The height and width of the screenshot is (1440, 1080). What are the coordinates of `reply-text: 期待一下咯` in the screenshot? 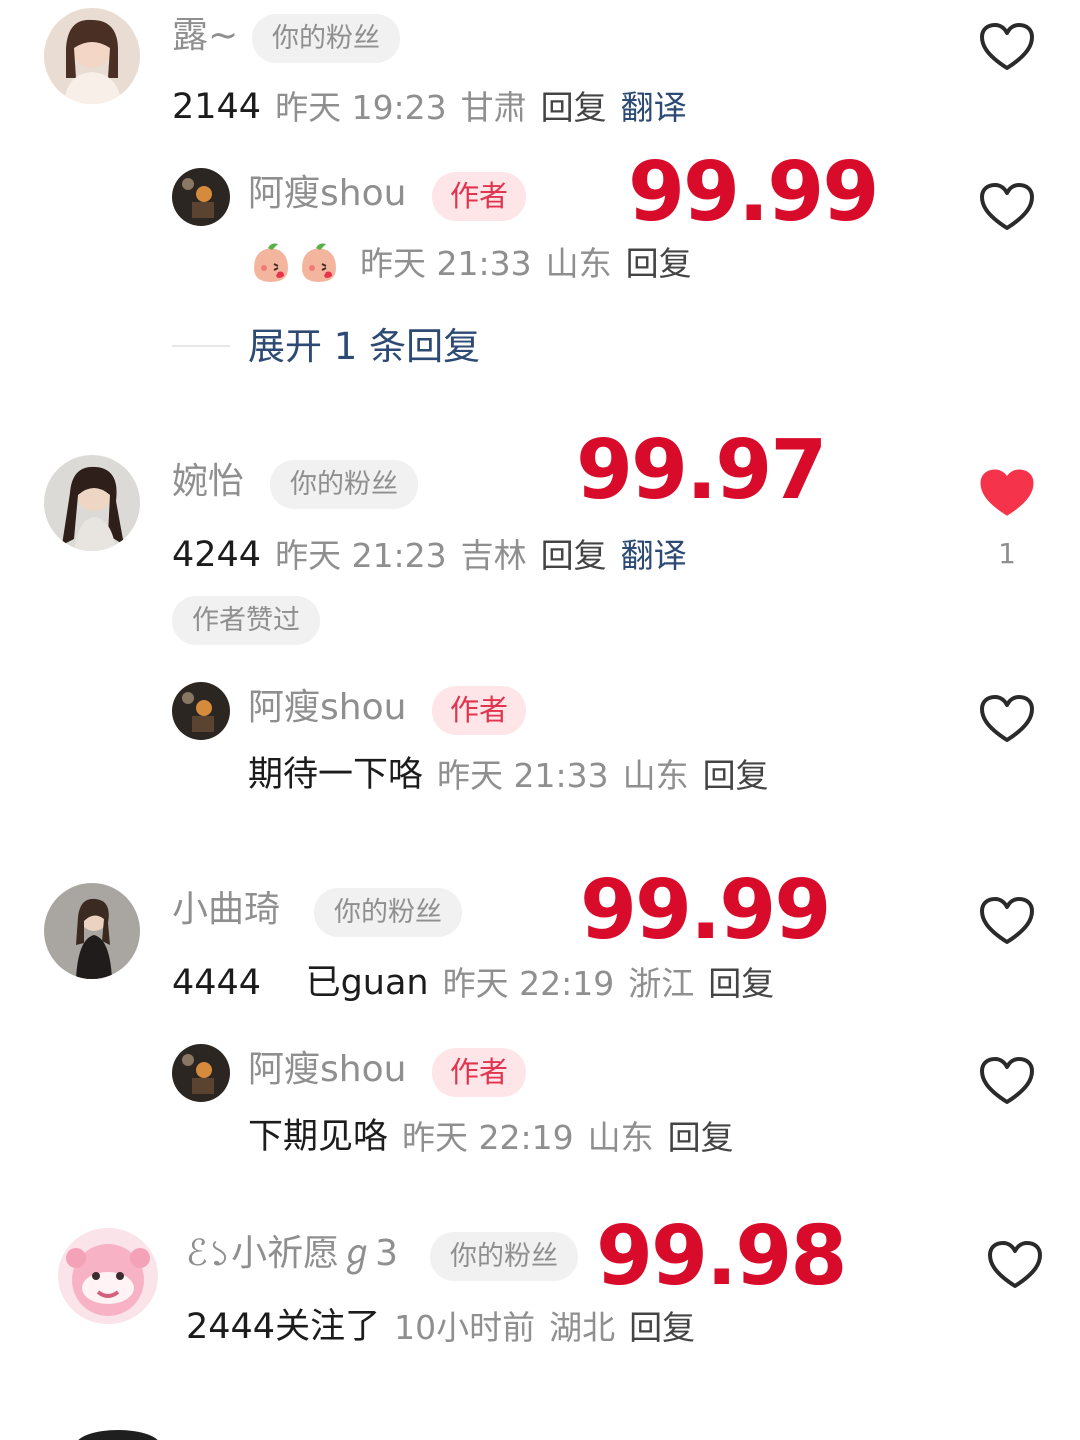 It's located at (336, 775).